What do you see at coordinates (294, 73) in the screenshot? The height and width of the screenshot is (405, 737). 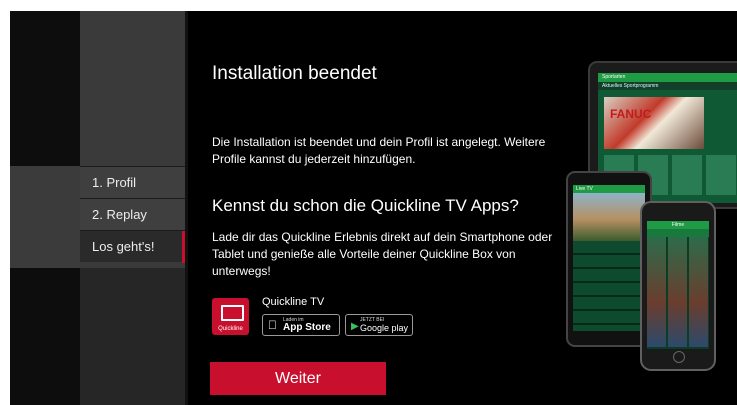 I see `page-title: Installation beendet` at bounding box center [294, 73].